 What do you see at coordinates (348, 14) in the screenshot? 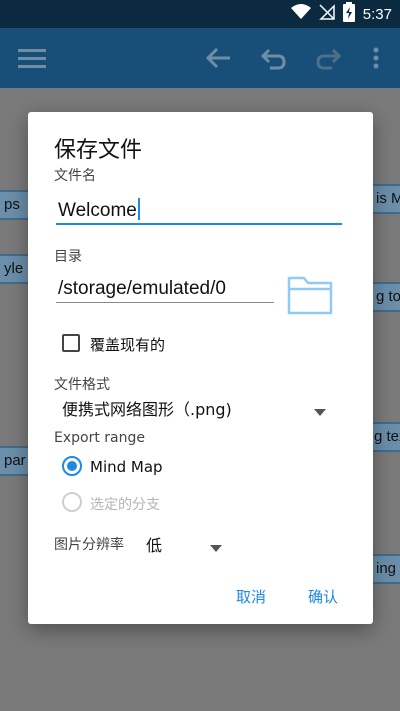
I see `battery-charging-icon` at bounding box center [348, 14].